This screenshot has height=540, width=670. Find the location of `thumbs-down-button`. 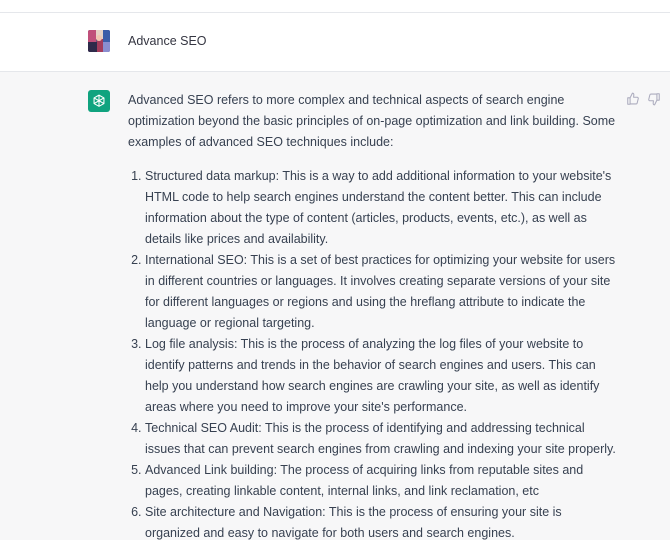

thumbs-down-button is located at coordinates (654, 99).